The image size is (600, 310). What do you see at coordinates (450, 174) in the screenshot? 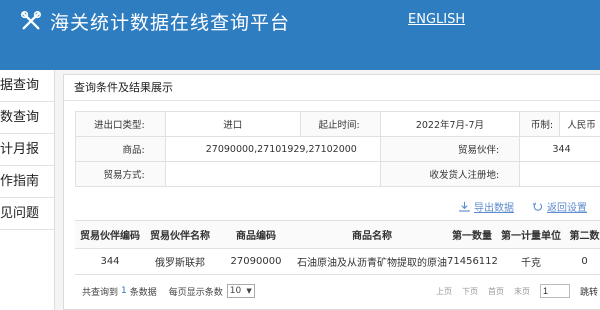
I see `consignee-label: 收发货人注册地:` at bounding box center [450, 174].